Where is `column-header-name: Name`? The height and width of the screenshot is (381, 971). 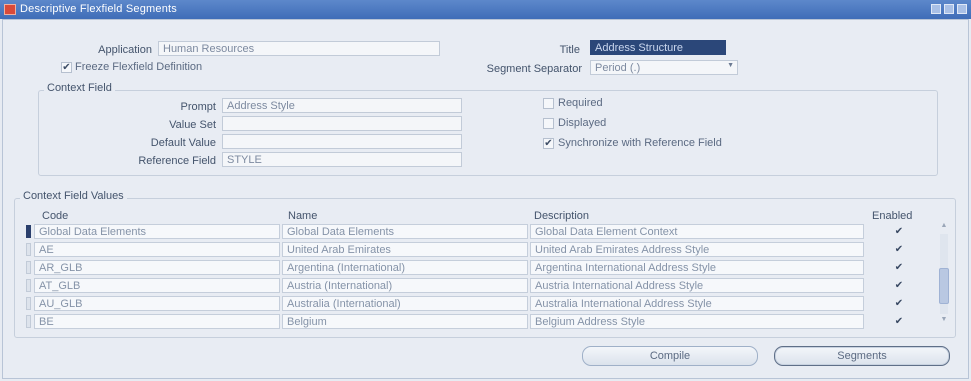 column-header-name: Name is located at coordinates (303, 216).